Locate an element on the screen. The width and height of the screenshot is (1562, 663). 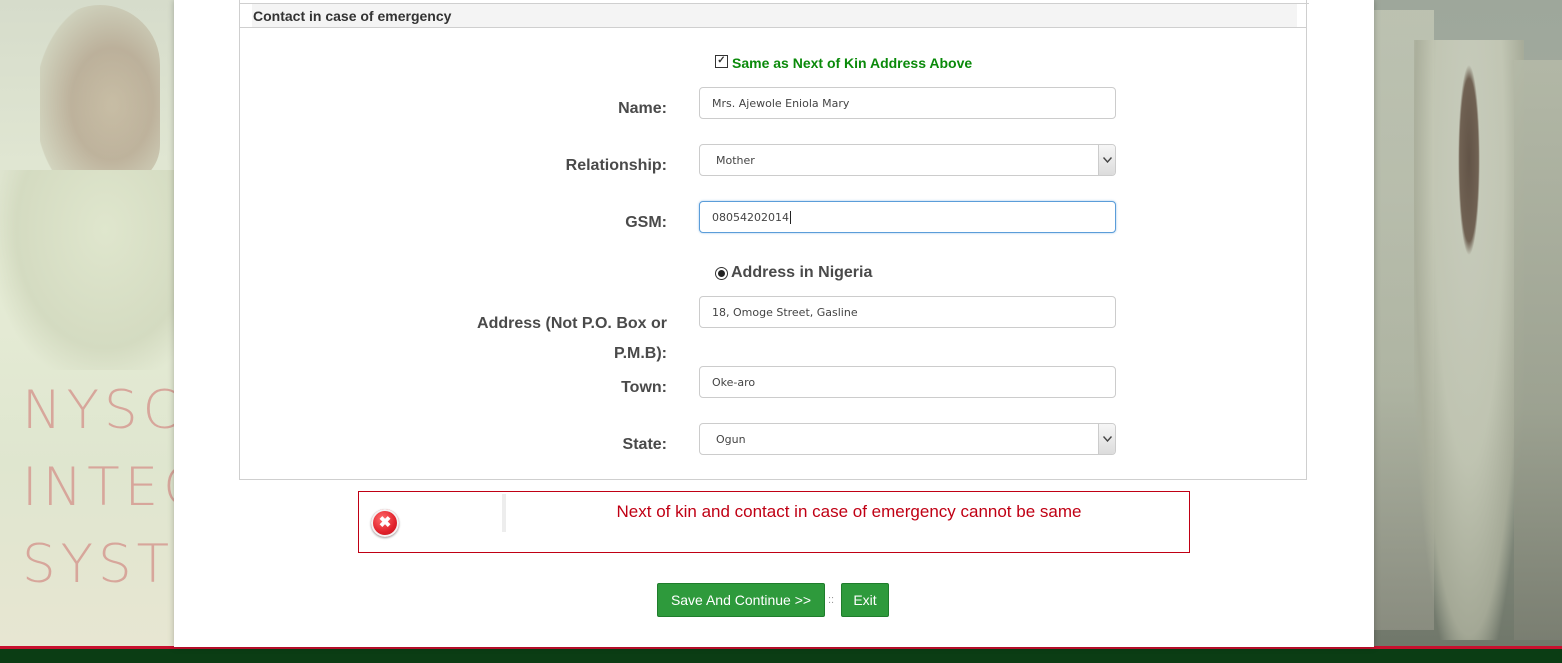
name-field: Mrs. Ajewole Eniola Mary is located at coordinates (907, 103).